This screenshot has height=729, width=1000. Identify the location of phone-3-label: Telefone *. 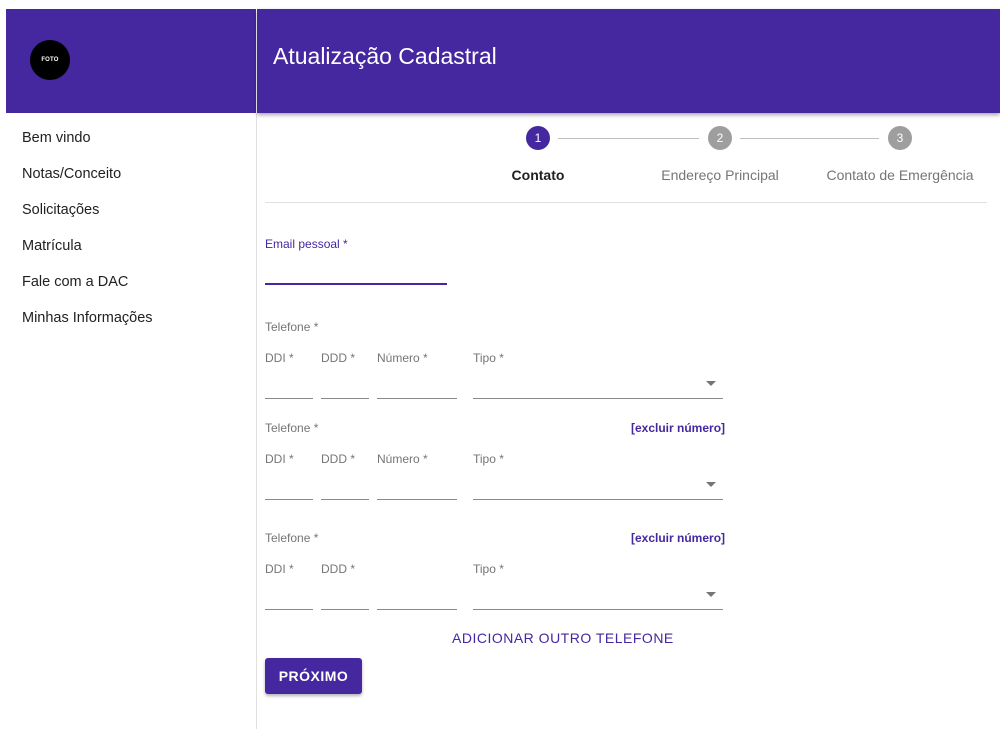
(292, 538).